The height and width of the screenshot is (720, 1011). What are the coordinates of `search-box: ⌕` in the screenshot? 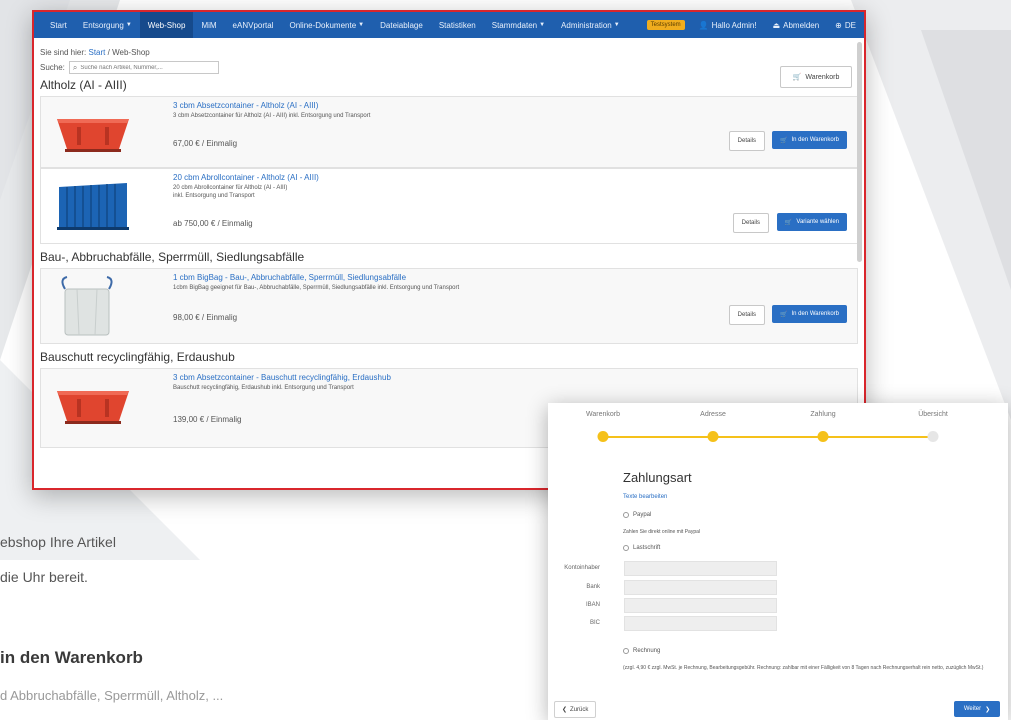 It's located at (143, 67).